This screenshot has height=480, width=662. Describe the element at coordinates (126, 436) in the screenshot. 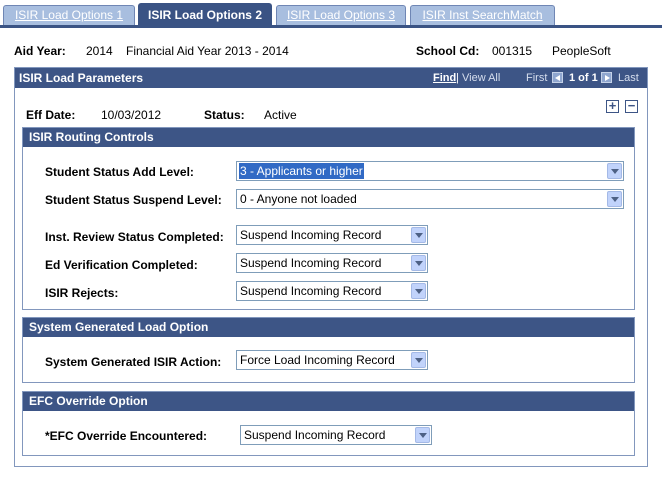

I see `efc-override-label: *EFC Override Encountered:` at that location.